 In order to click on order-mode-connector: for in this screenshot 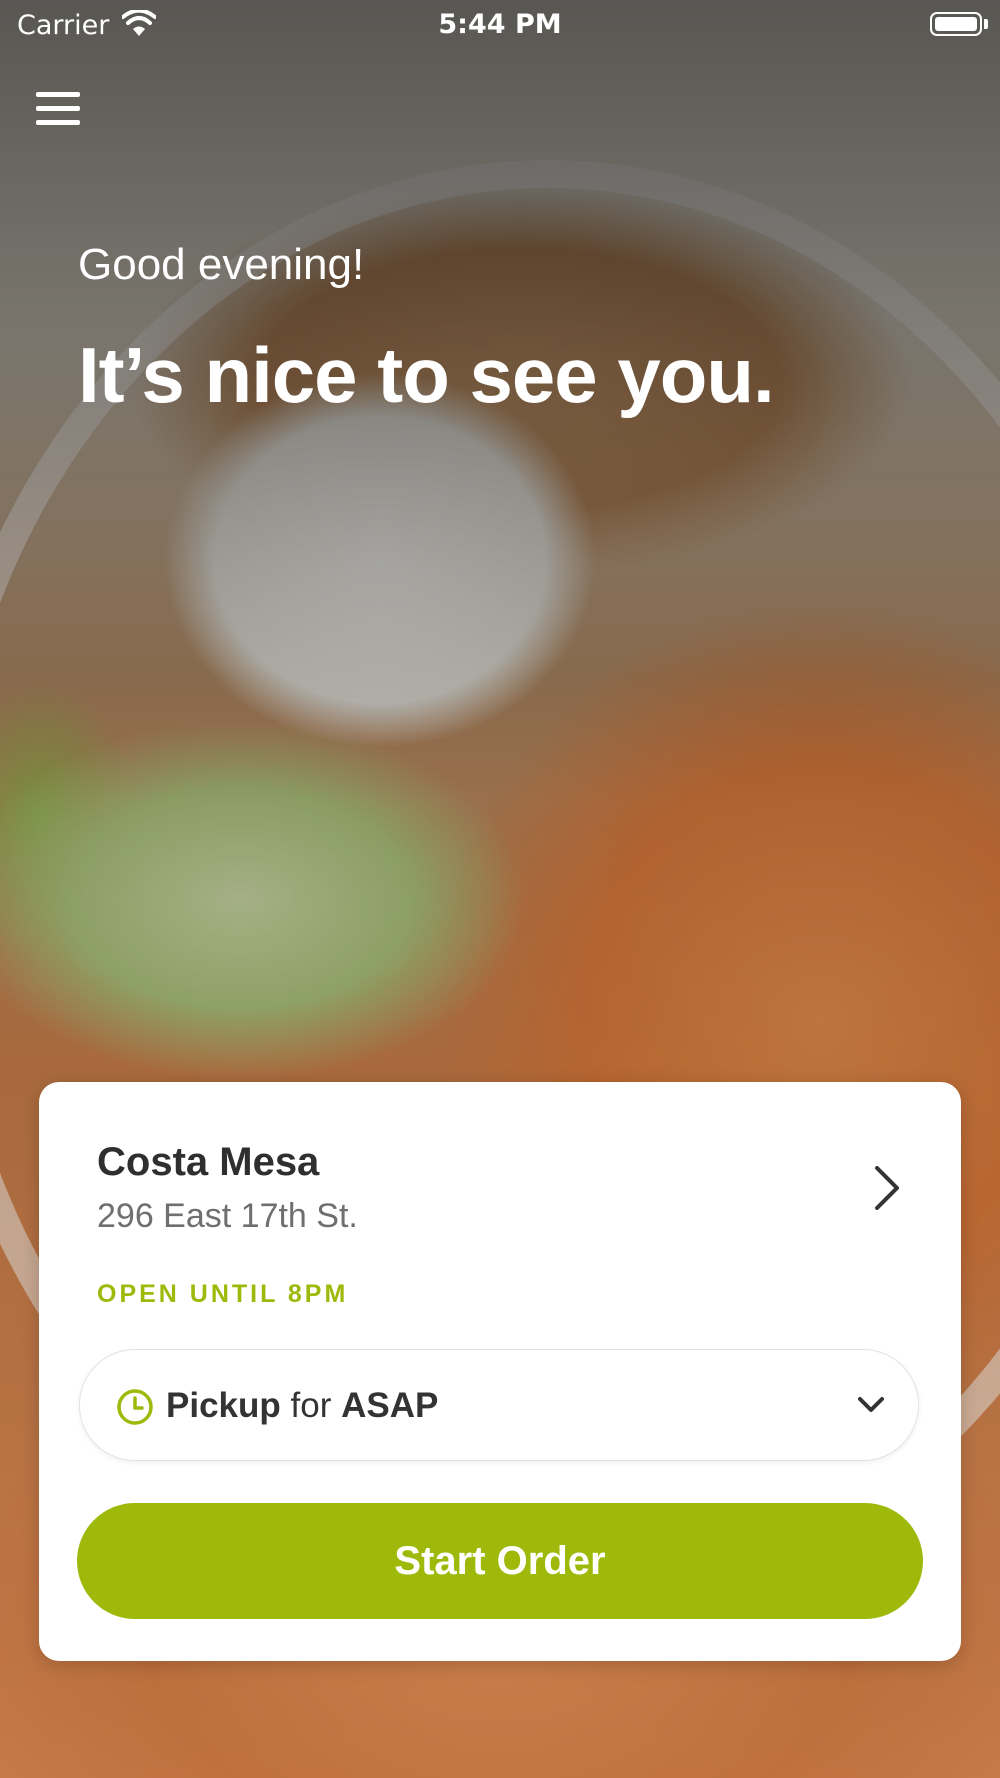, I will do `click(311, 1405)`.